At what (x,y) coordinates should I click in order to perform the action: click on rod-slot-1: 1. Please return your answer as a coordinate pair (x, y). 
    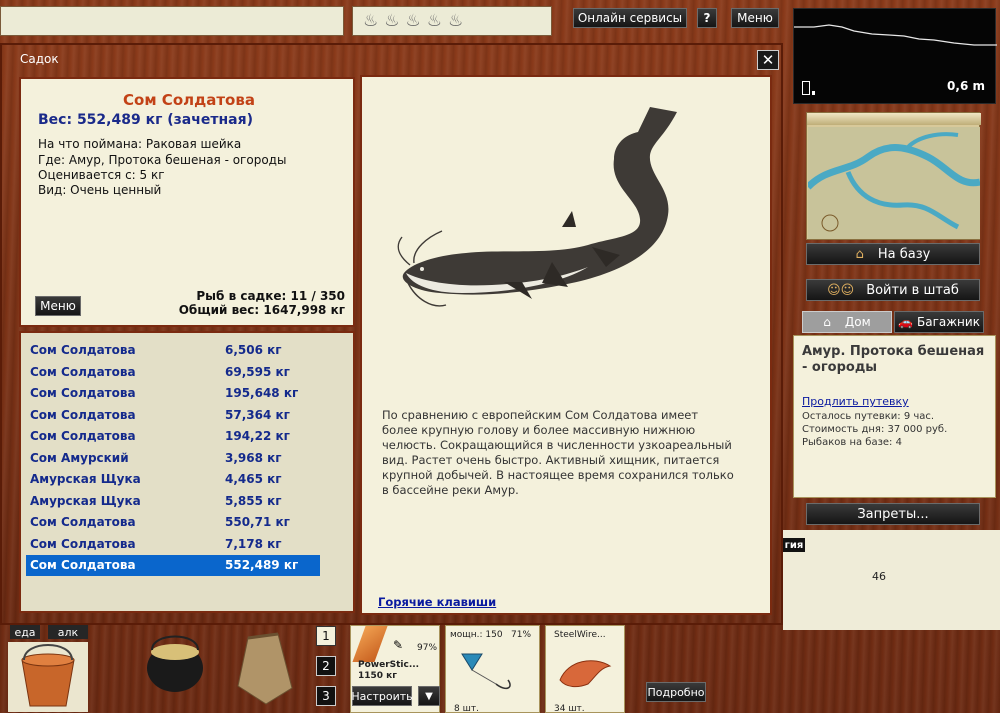
    Looking at the image, I should click on (326, 636).